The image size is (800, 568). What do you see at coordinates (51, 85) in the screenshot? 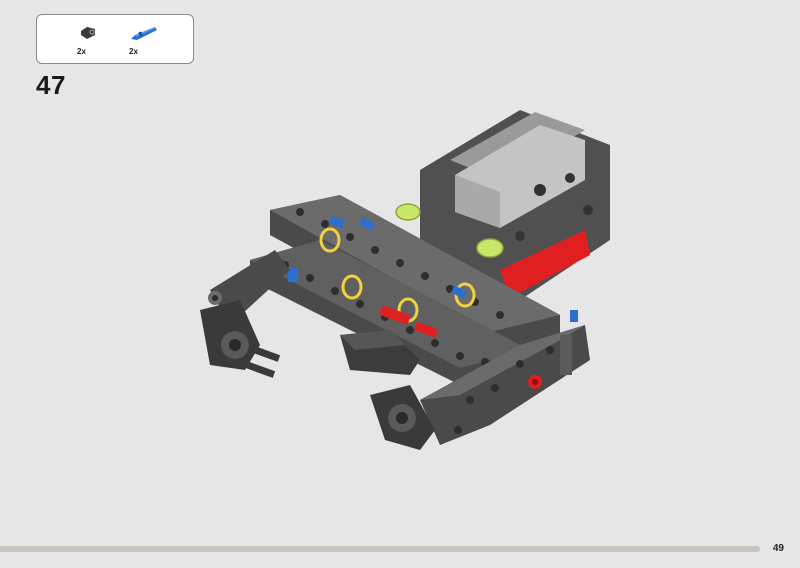
I see `step-number: 47` at bounding box center [51, 85].